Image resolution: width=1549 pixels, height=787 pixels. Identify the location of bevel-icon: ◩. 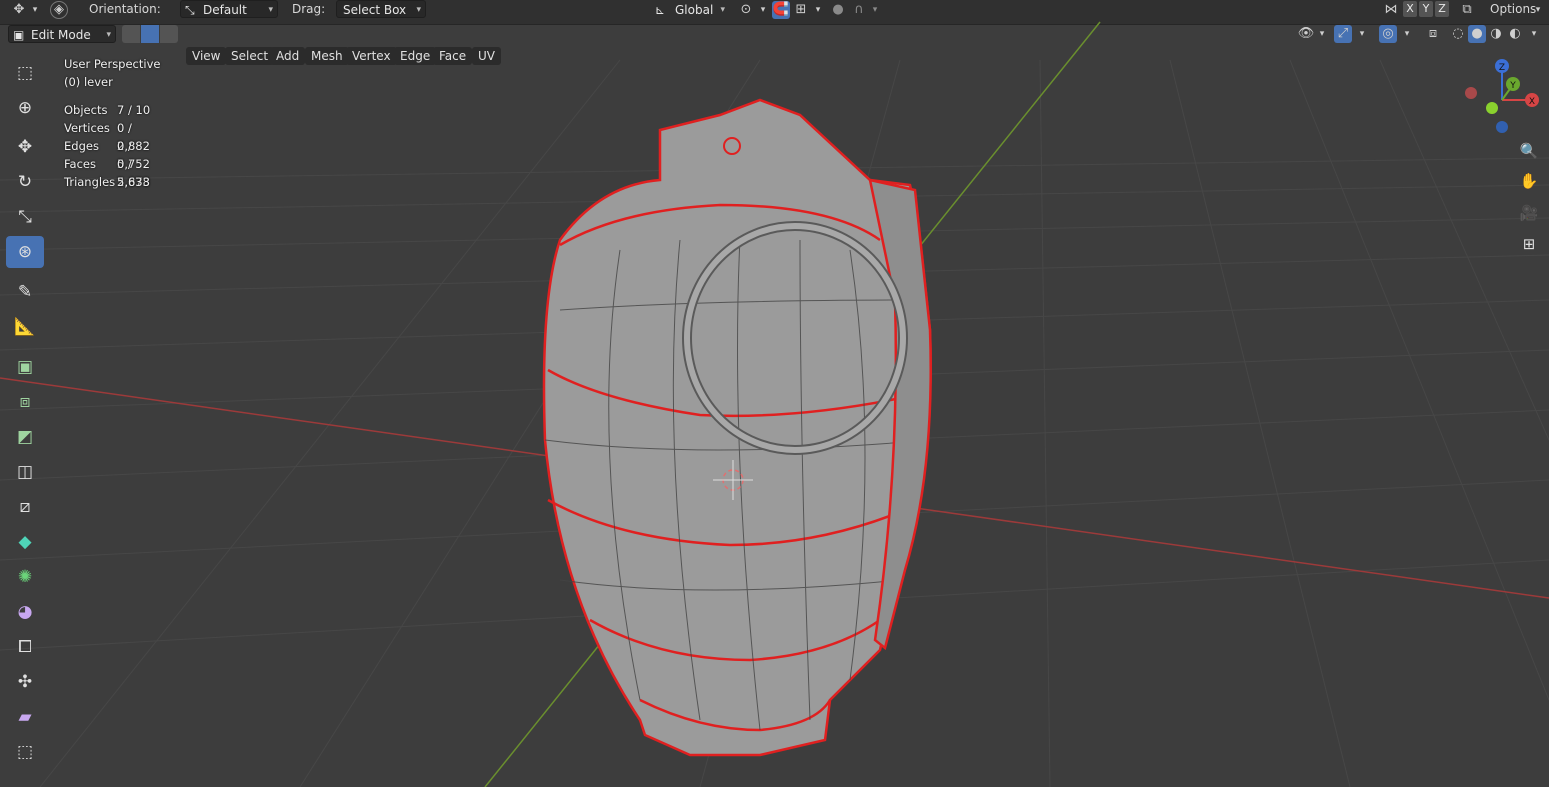
(25, 437).